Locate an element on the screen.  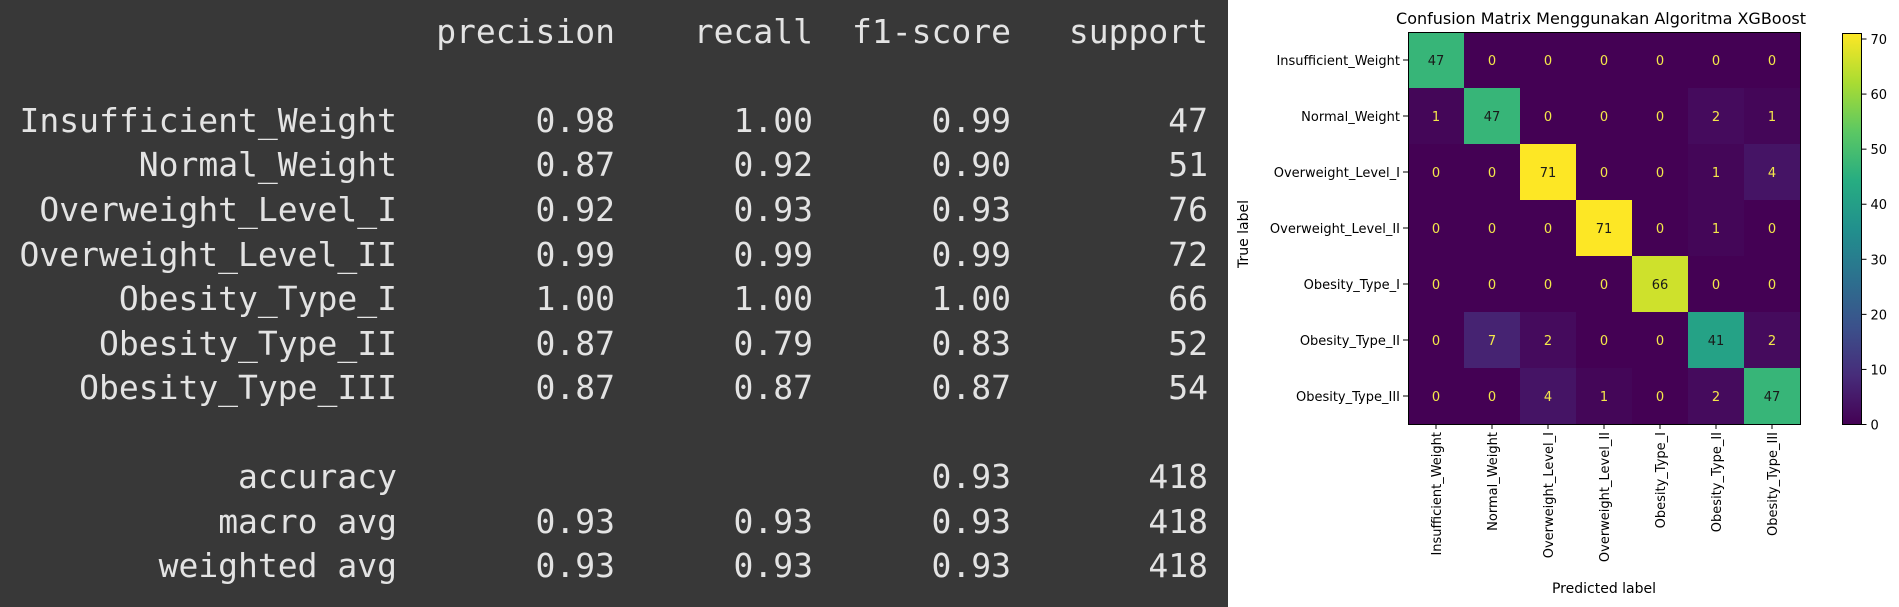
report-cell-recall: 0.99 is located at coordinates (773, 254).